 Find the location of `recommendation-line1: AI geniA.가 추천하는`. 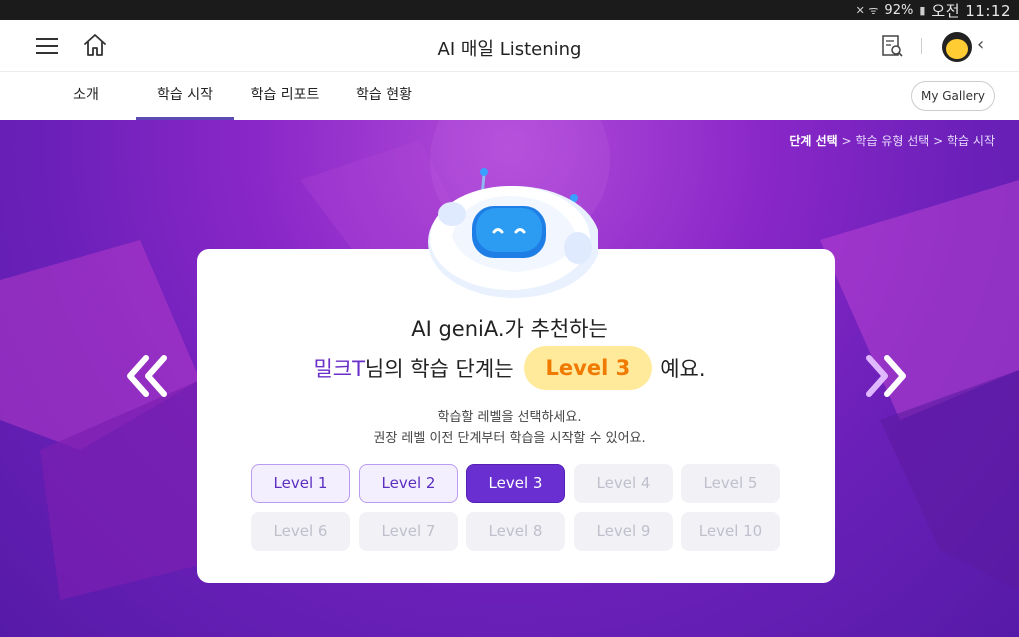

recommendation-line1: AI geniA.가 추천하는 is located at coordinates (509, 329).